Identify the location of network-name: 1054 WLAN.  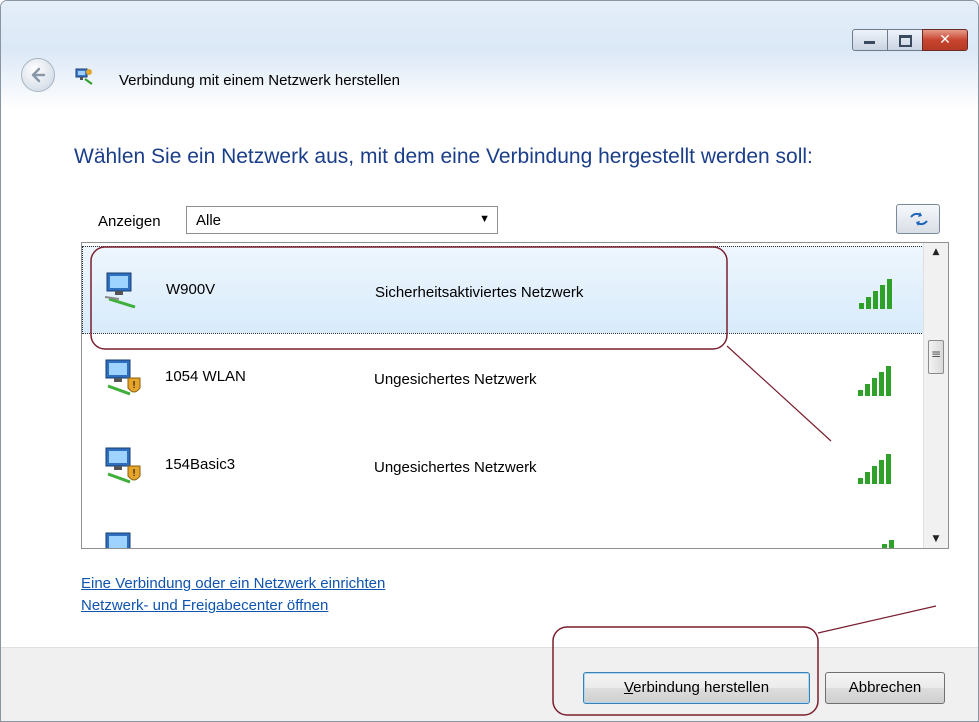
(205, 376).